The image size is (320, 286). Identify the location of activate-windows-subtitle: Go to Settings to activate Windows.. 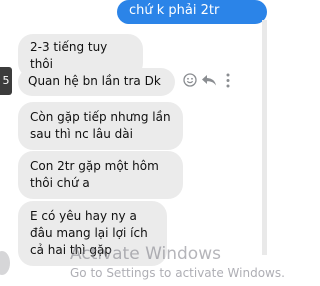
(177, 273).